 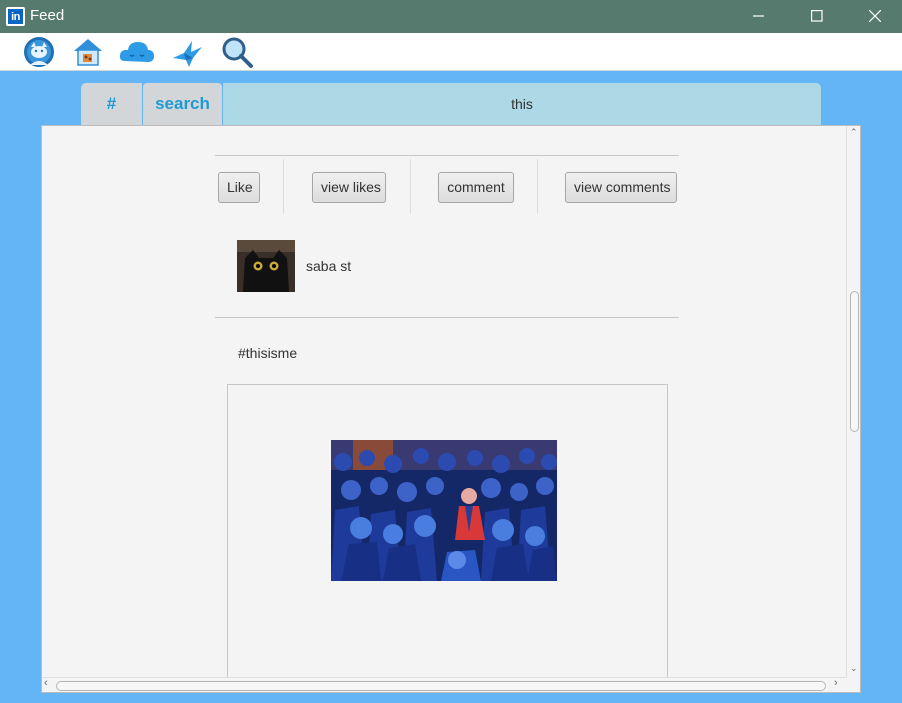 What do you see at coordinates (88, 52) in the screenshot?
I see `home-icon` at bounding box center [88, 52].